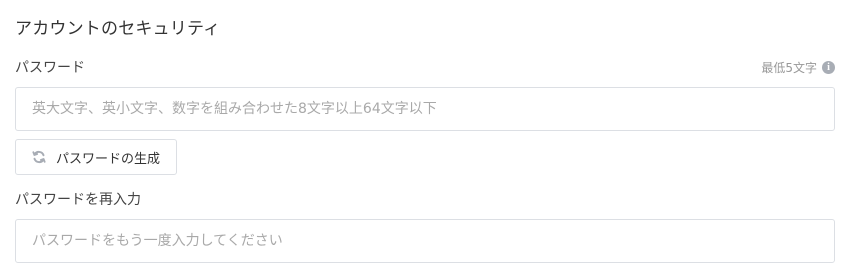  I want to click on password-hint-text: 最低5文字, so click(789, 68).